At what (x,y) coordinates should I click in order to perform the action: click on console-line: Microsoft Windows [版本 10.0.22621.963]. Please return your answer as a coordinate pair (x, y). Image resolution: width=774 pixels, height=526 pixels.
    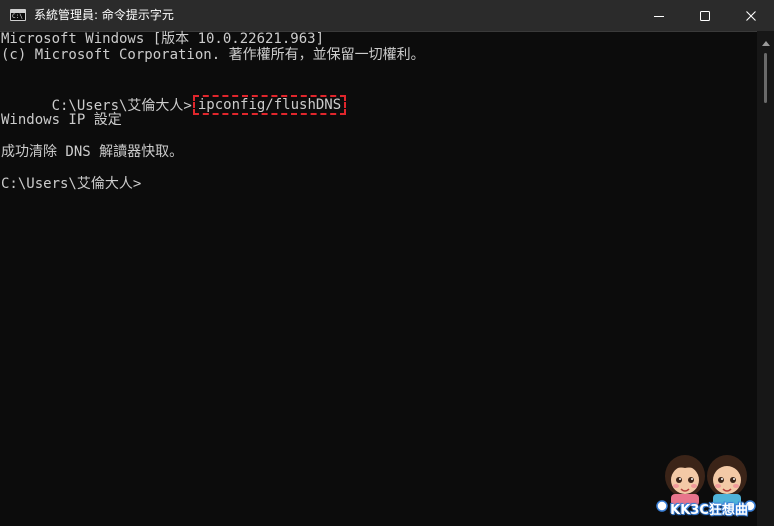
    Looking at the image, I should click on (163, 39).